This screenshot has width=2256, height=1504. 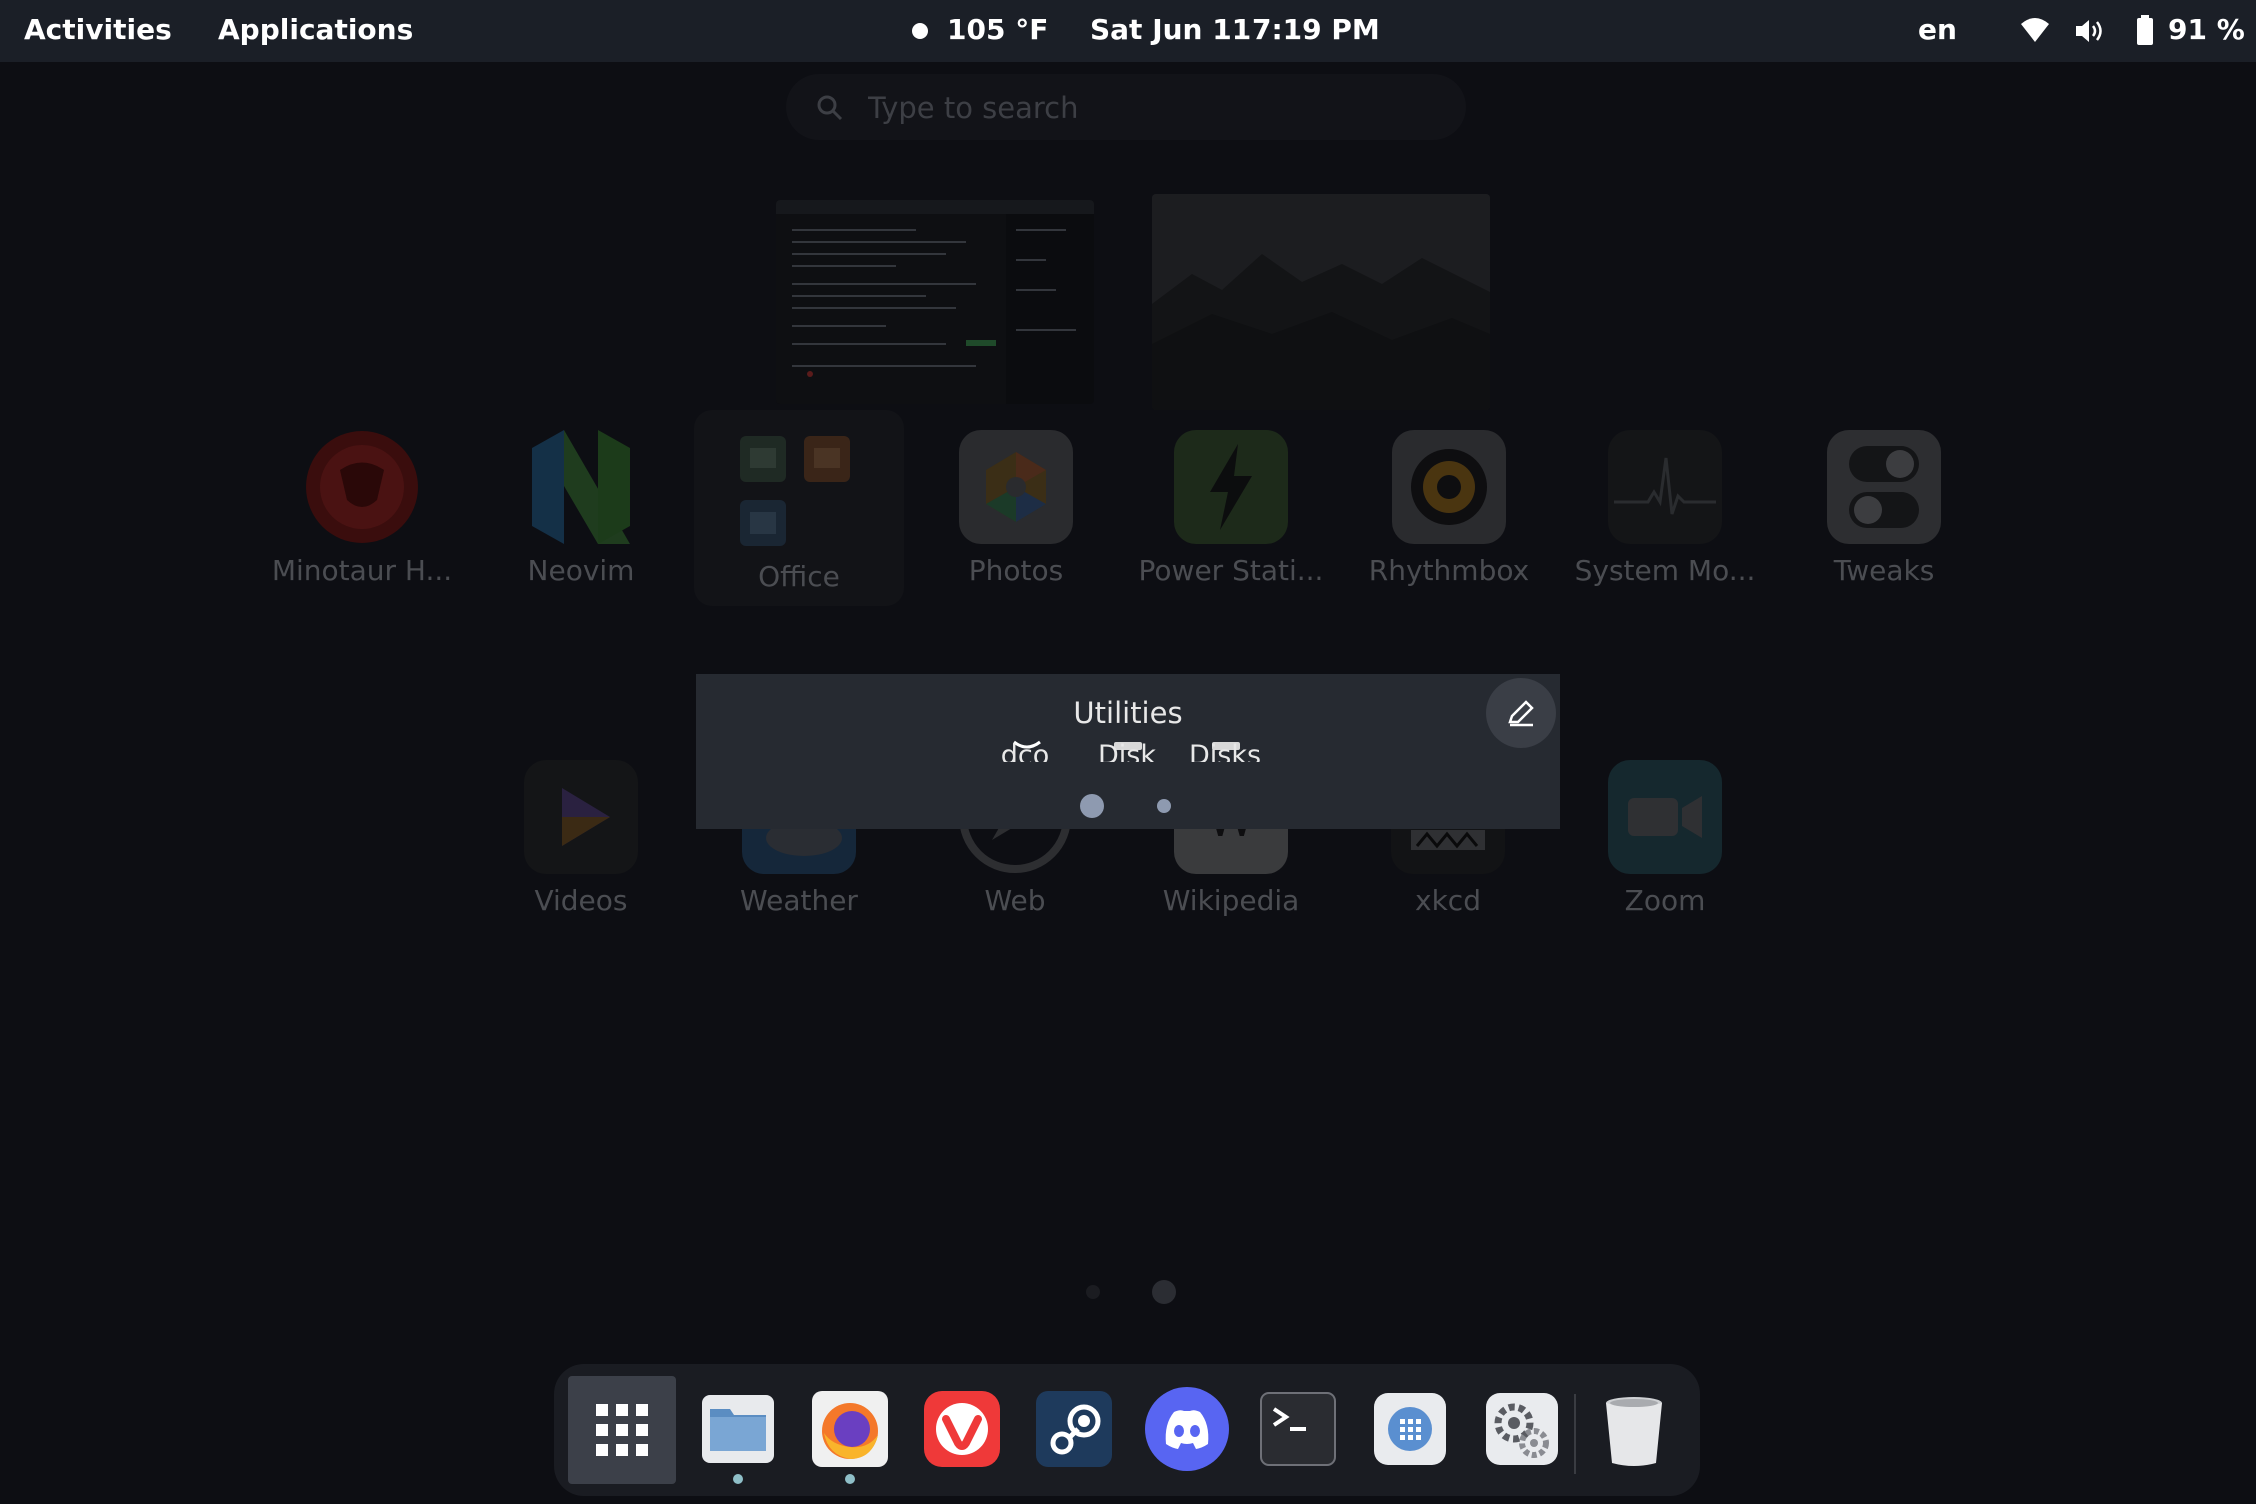 I want to click on dock-trash, so click(x=1634, y=1429).